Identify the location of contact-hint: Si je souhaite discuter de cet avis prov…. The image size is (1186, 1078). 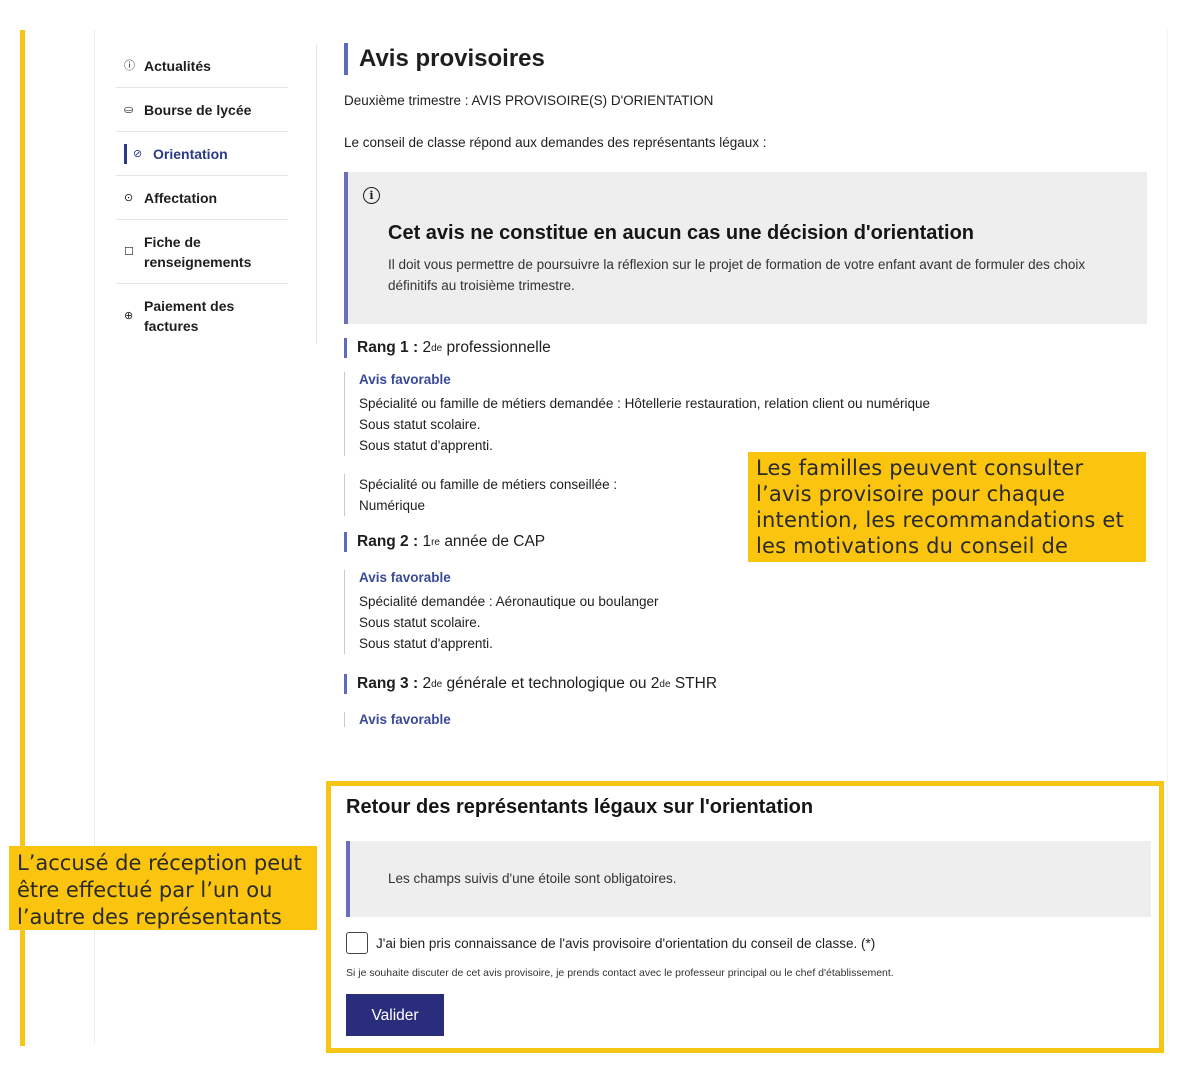
(620, 973).